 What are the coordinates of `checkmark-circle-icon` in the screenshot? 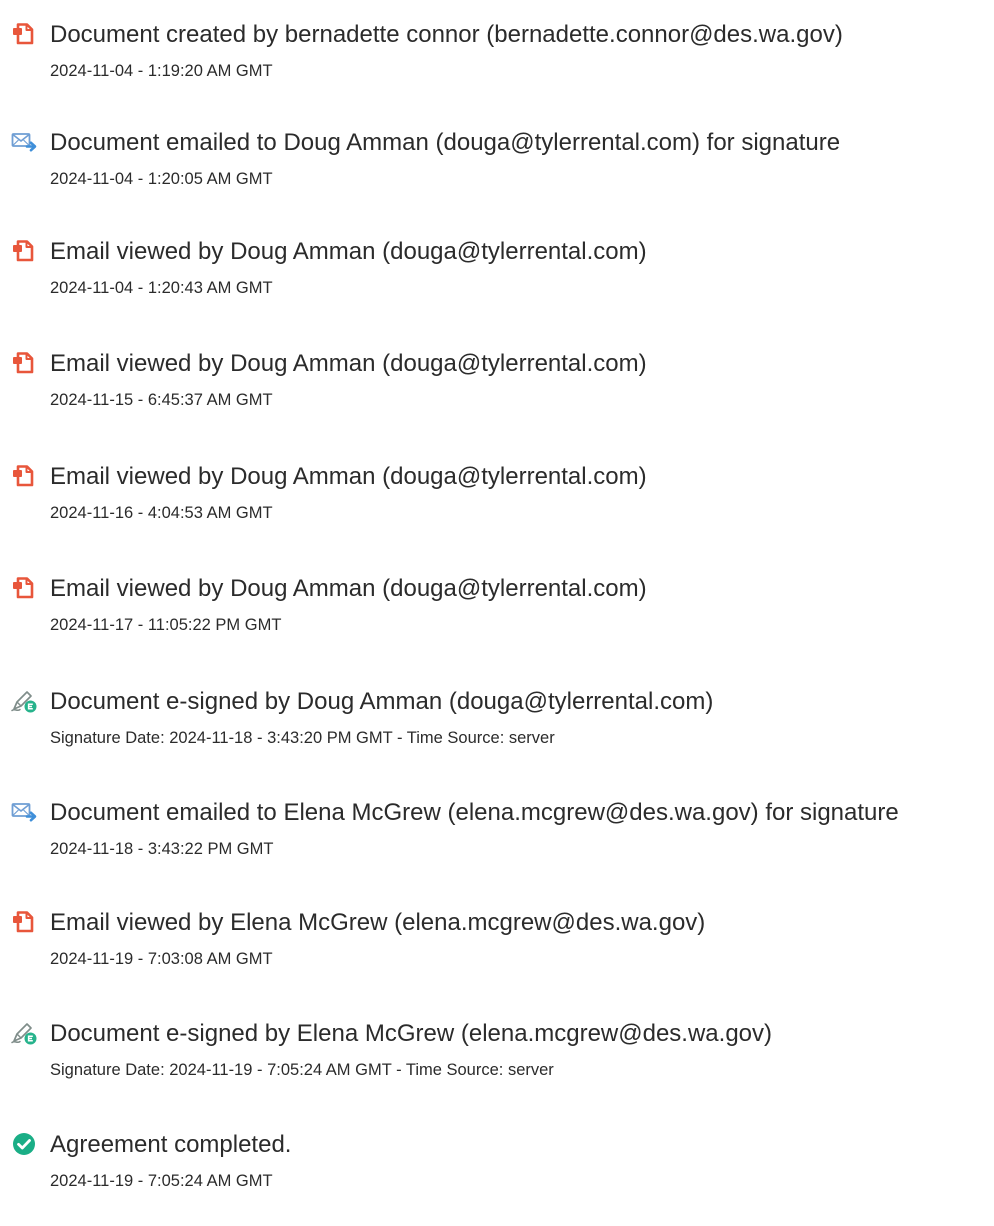 It's located at (24, 1144).